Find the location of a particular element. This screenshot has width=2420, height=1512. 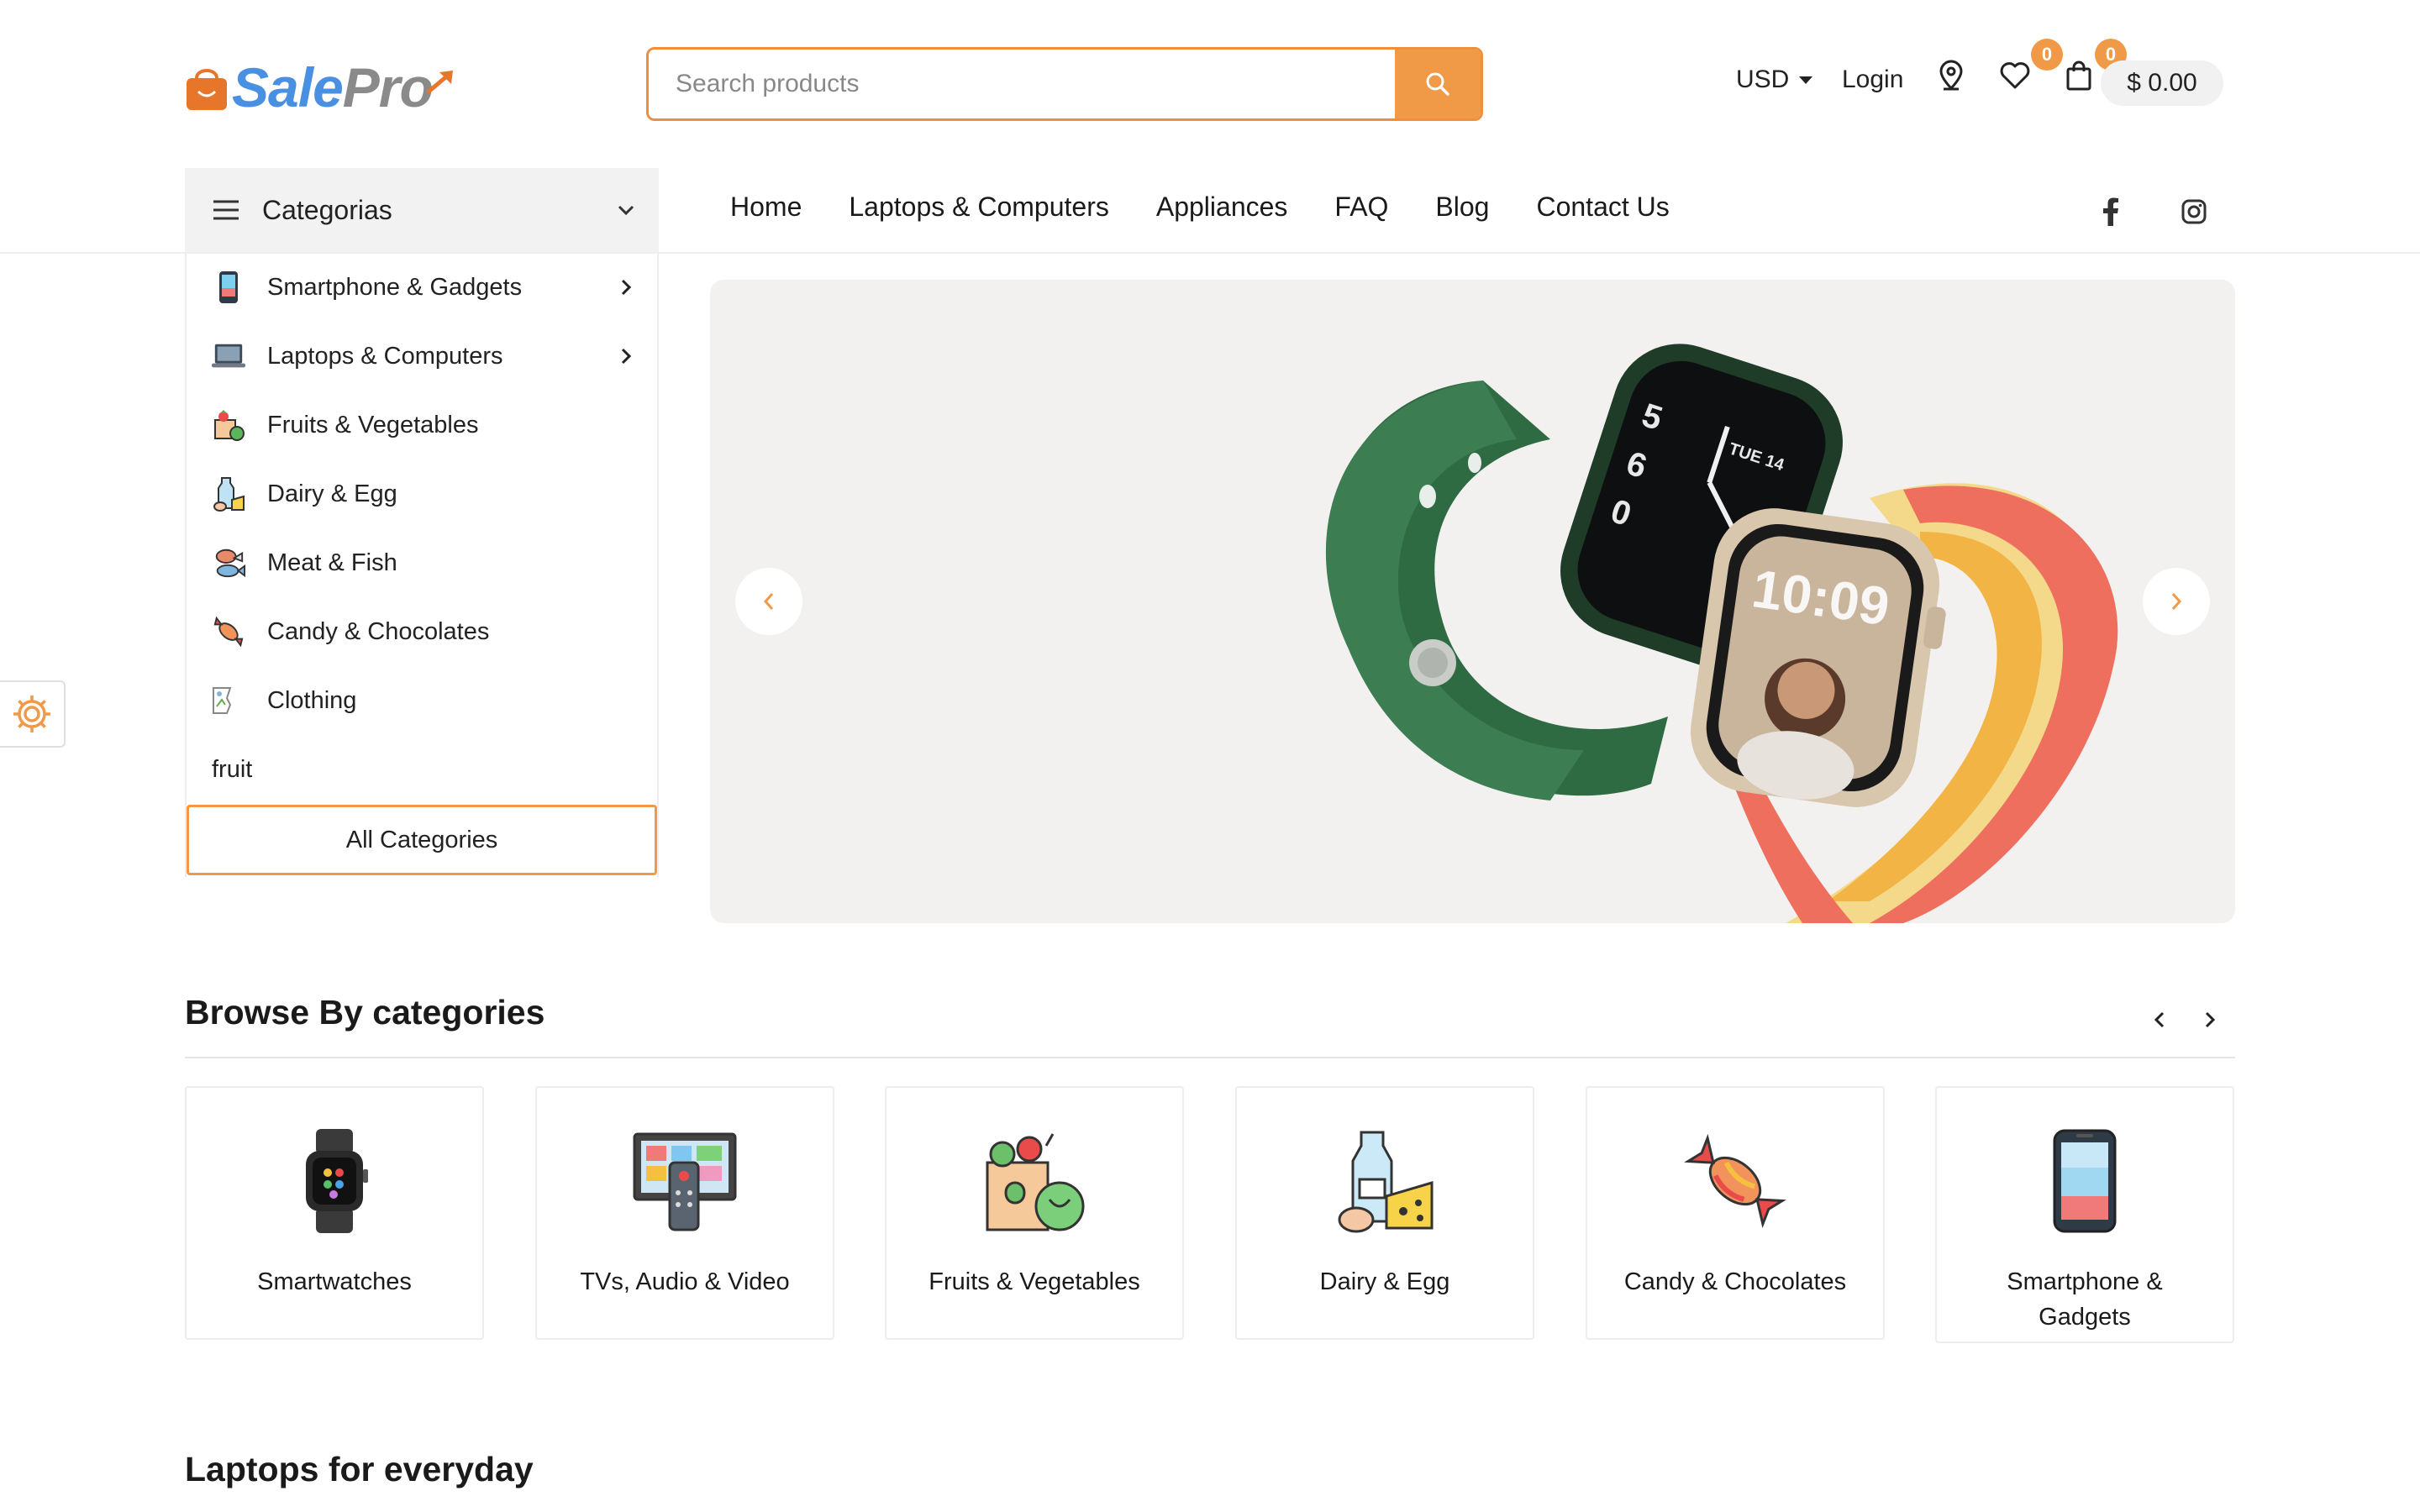

location-button is located at coordinates (1951, 75).